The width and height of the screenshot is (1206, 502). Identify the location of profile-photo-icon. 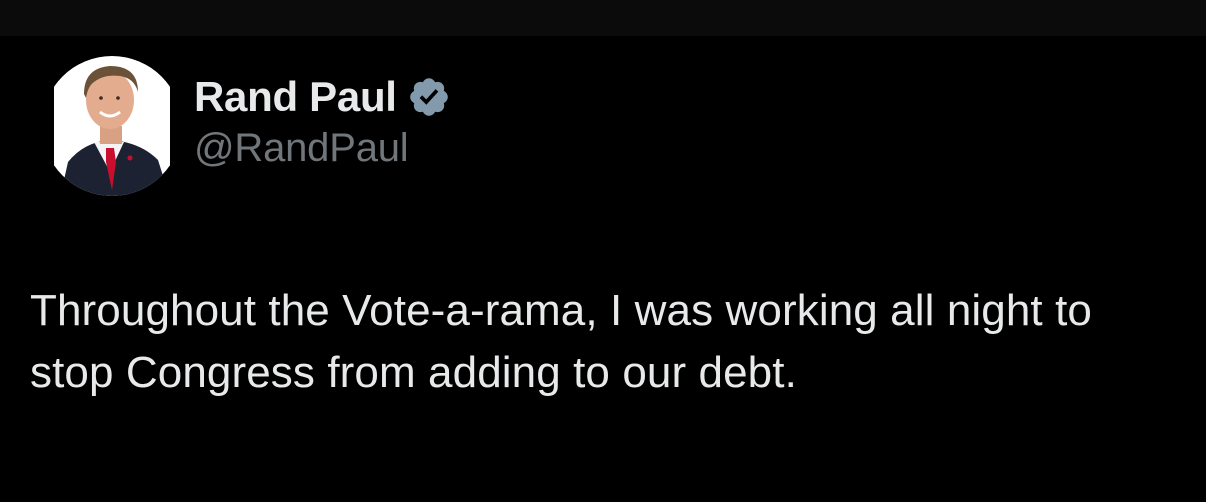
(112, 126).